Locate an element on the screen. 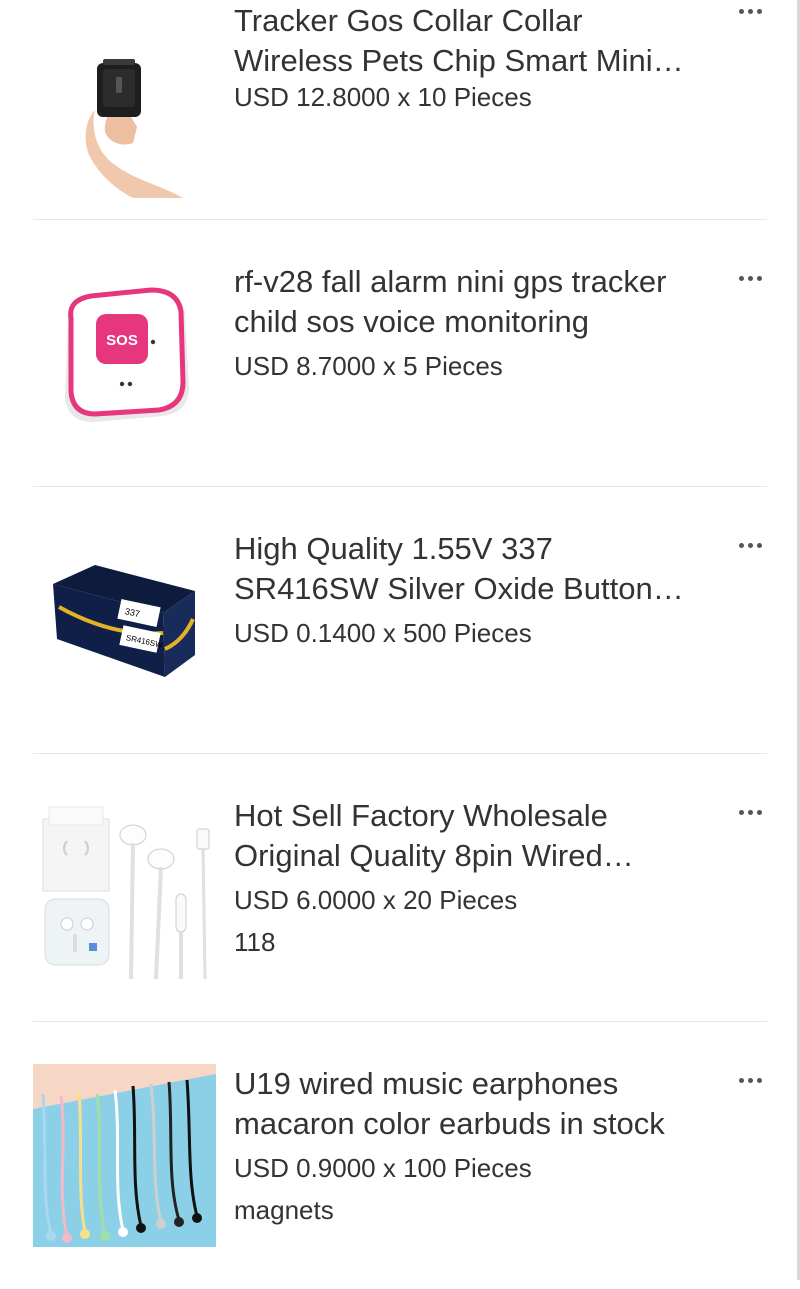 The height and width of the screenshot is (1289, 800). product-price: USD 8.7000 x 5 Pieces is located at coordinates (368, 366).